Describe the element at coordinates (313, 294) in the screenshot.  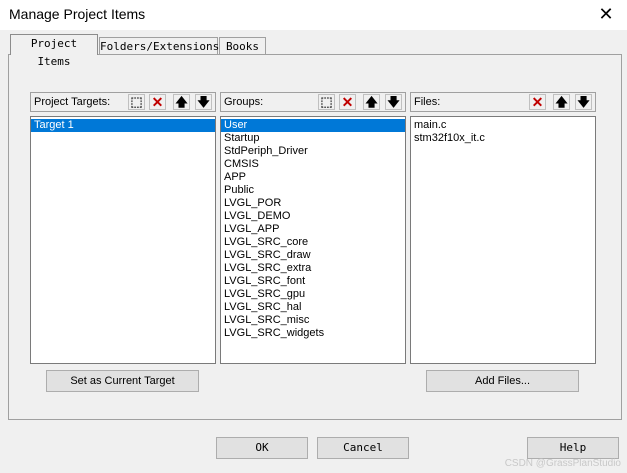
I see `group-list-item: LVGL_SRC_gpu` at that location.